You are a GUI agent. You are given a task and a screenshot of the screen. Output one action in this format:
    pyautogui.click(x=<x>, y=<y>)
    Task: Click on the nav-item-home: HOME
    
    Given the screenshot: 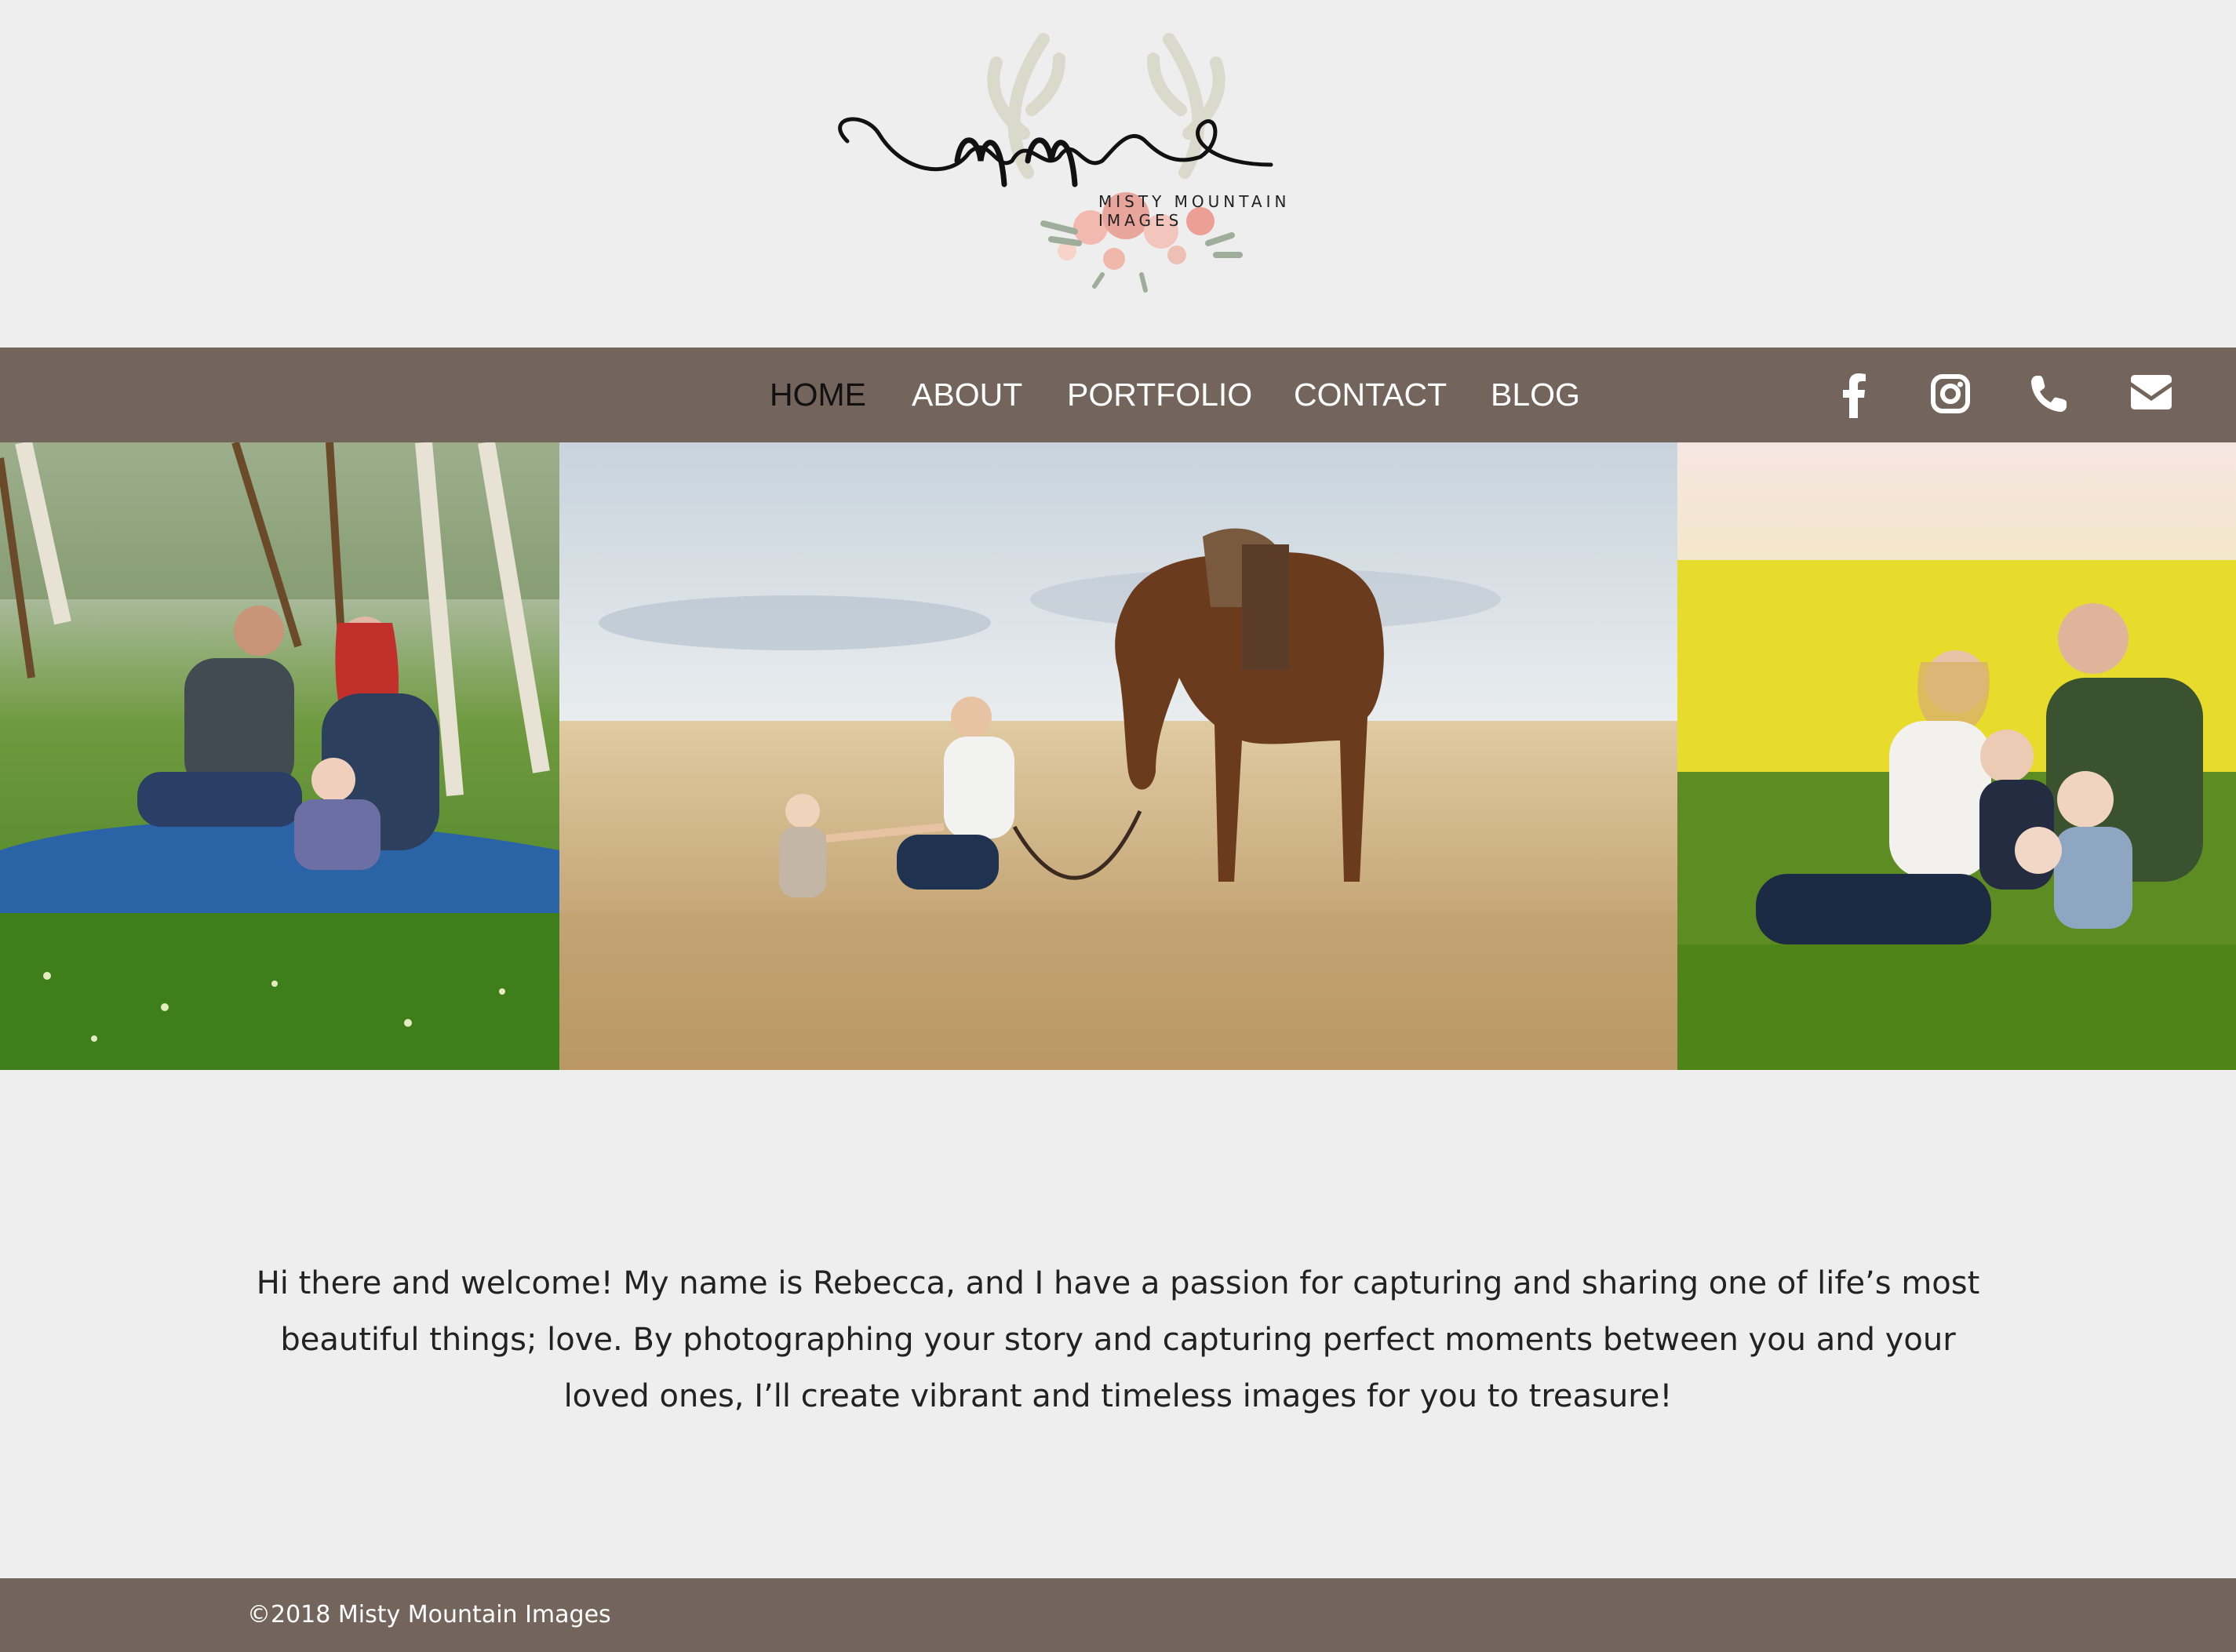 What is the action you would take?
    pyautogui.click(x=818, y=395)
    